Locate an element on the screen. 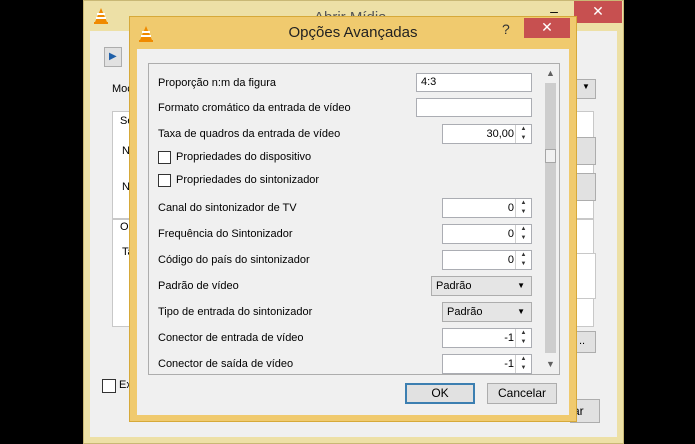 Image resolution: width=695 pixels, height=444 pixels. scrollbar-track is located at coordinates (550, 218).